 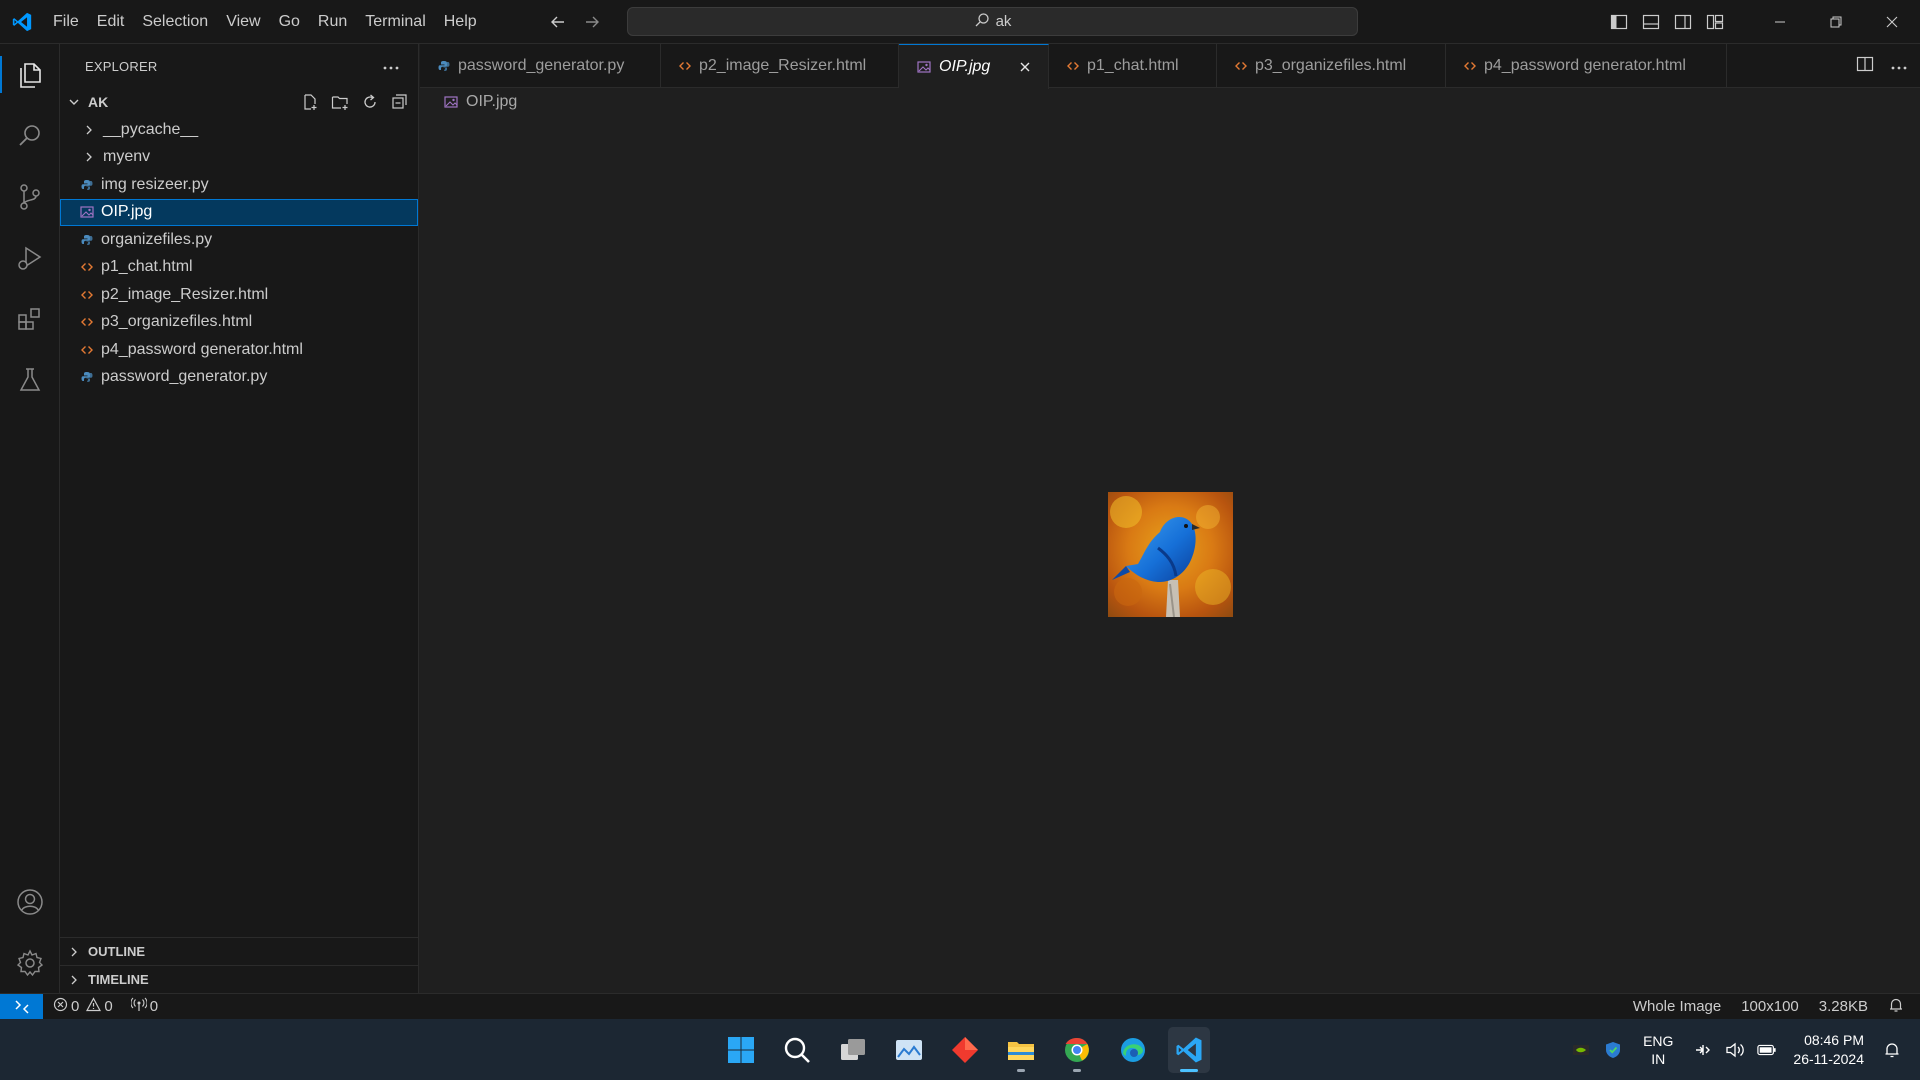 I want to click on search-icon, so click(x=30, y=135).